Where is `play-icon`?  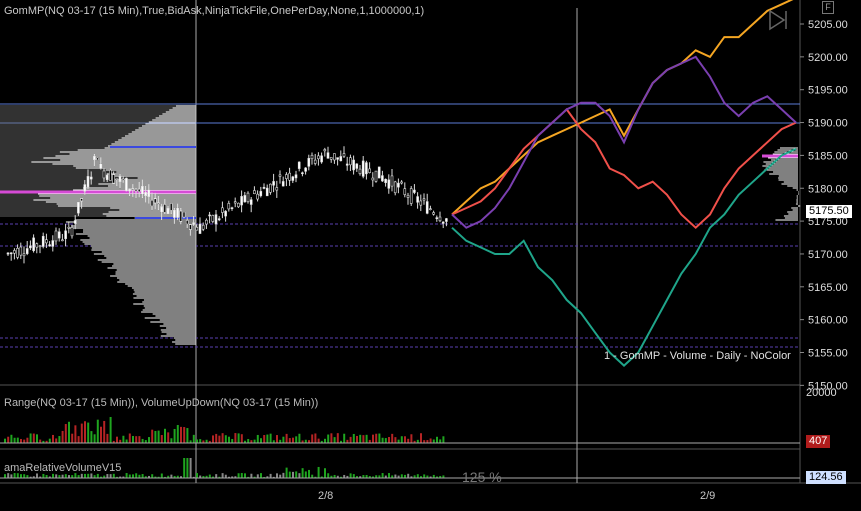 play-icon is located at coordinates (778, 20).